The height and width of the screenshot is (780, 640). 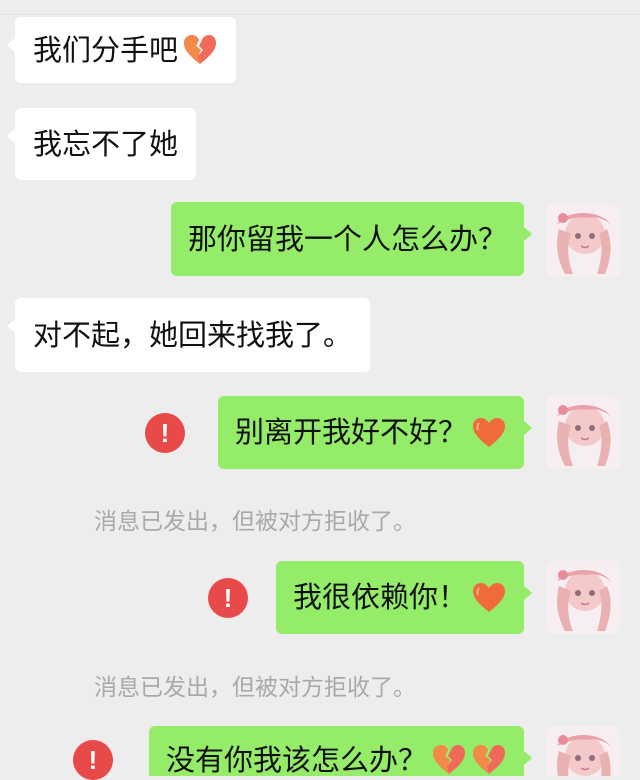 I want to click on incoming-message-bubble: 对不起，她回来找我了。, so click(x=188, y=335).